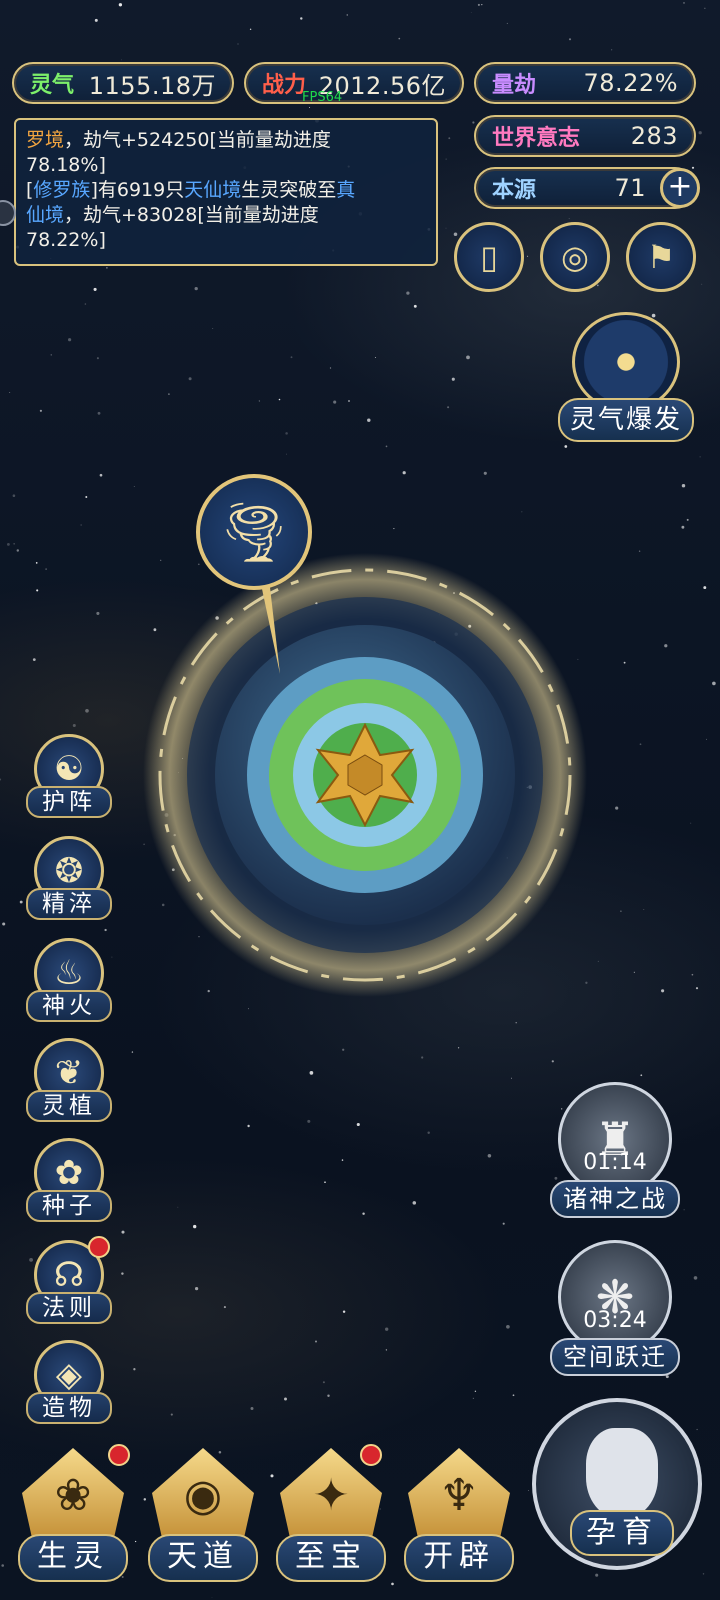 The width and height of the screenshot is (720, 1600). What do you see at coordinates (69, 904) in the screenshot?
I see `side-menu-label: 精淬` at bounding box center [69, 904].